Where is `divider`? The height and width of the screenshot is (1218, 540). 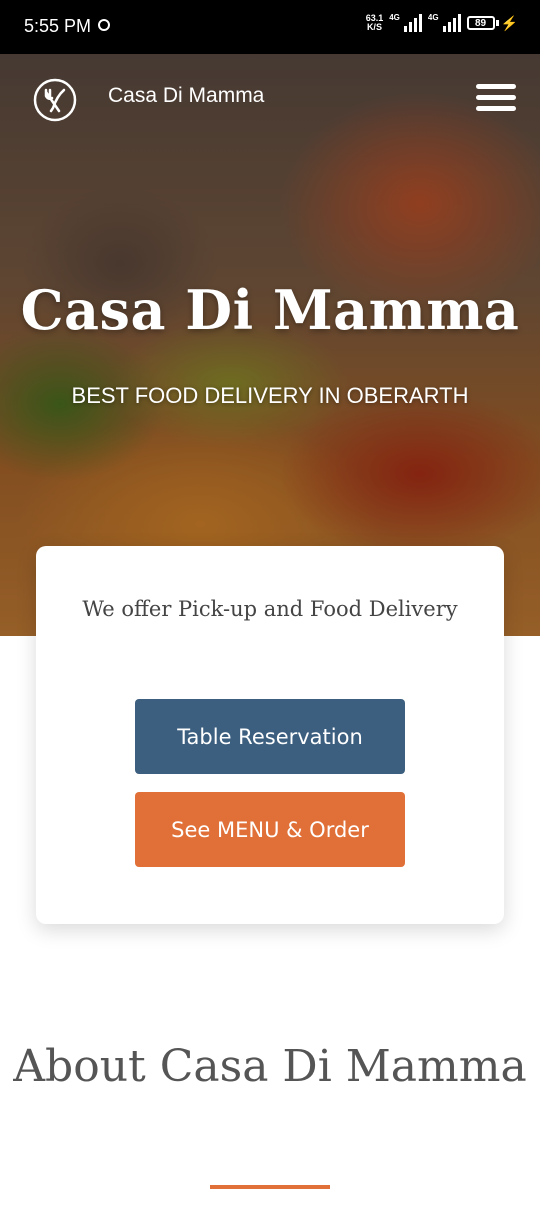
divider is located at coordinates (270, 1187).